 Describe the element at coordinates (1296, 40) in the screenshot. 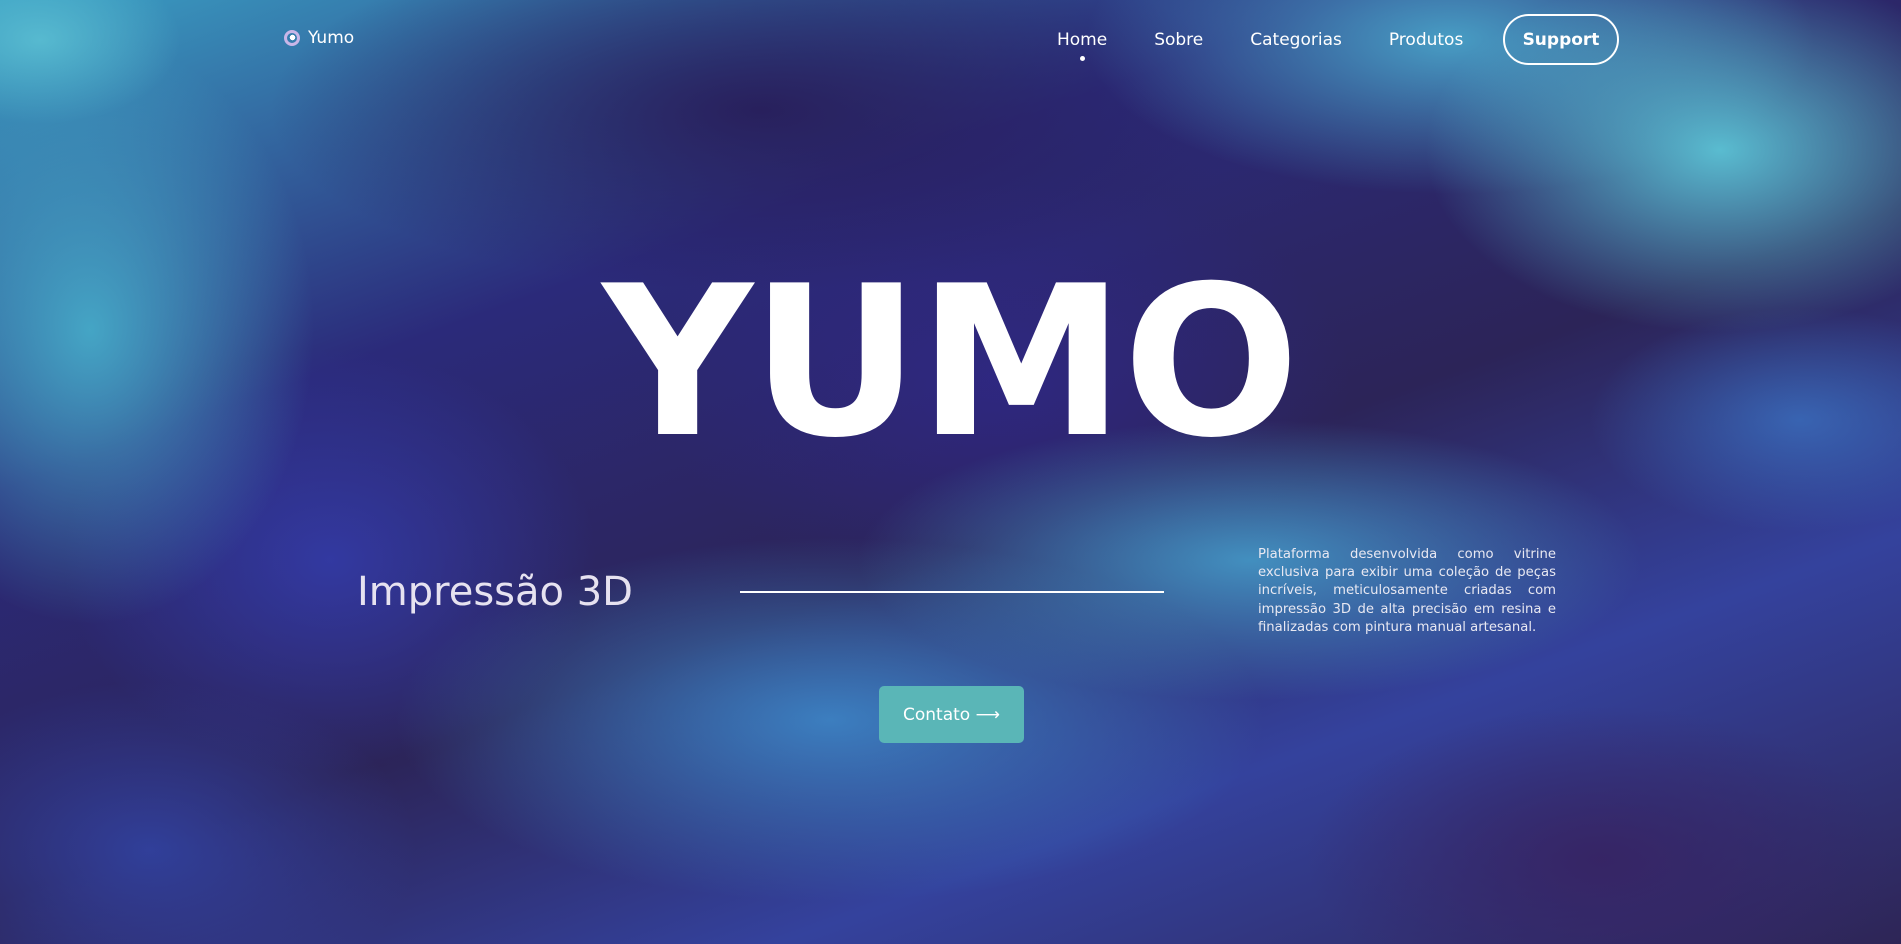

I see `nav-item-categorias: Categorias` at that location.